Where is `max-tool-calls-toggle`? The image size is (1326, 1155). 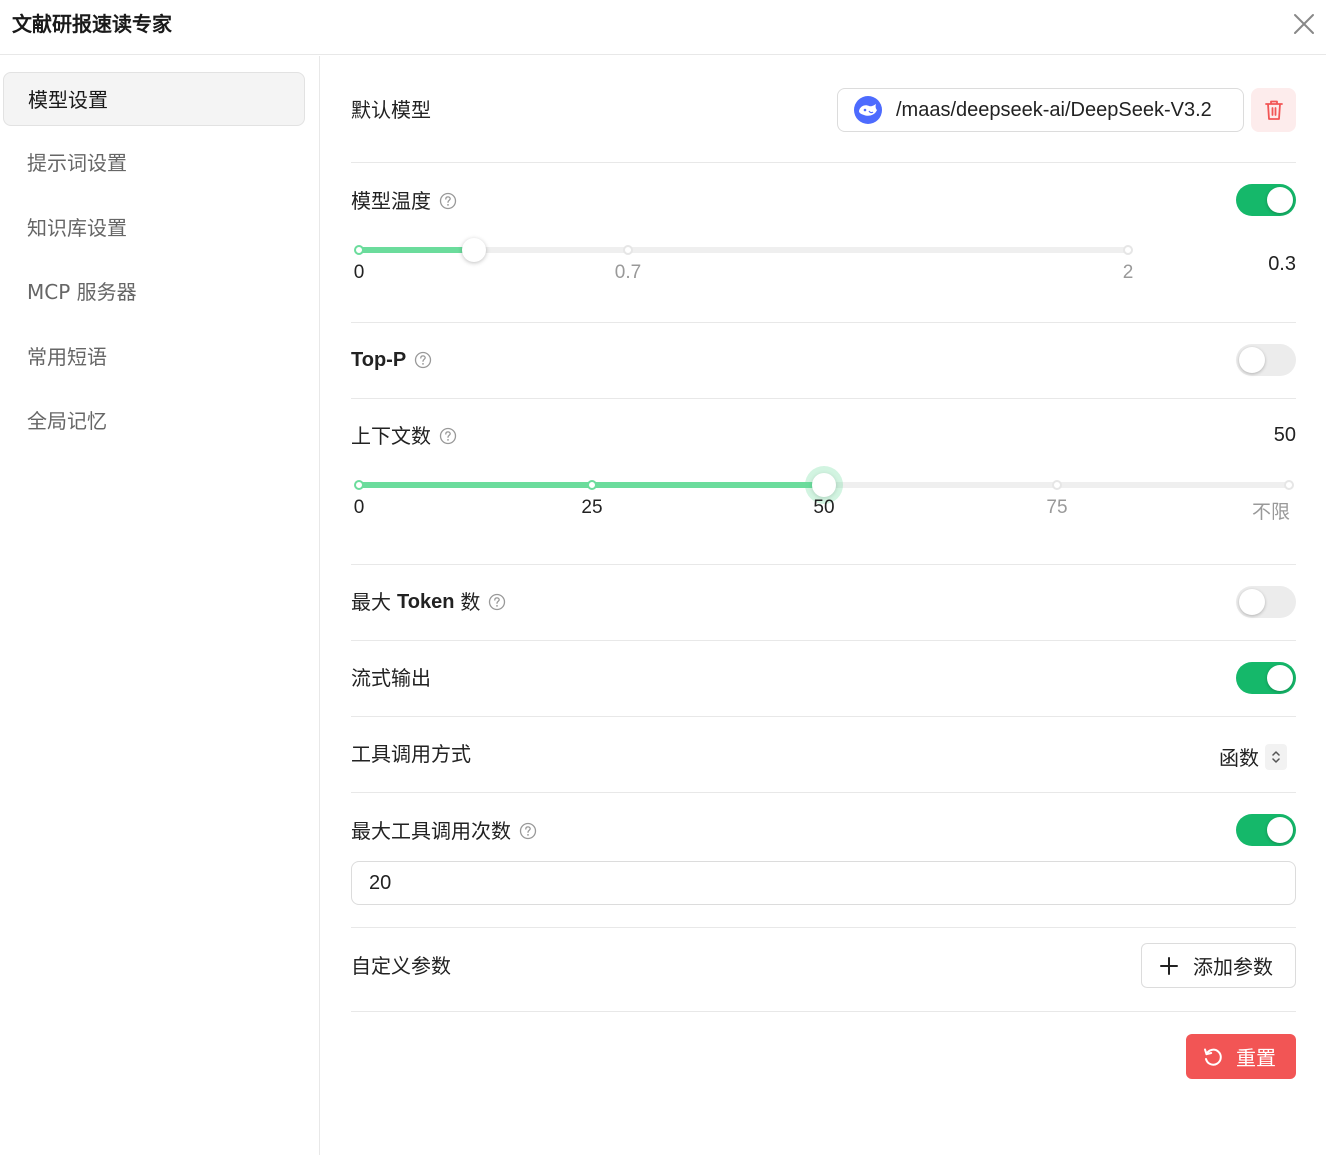 max-tool-calls-toggle is located at coordinates (1266, 830).